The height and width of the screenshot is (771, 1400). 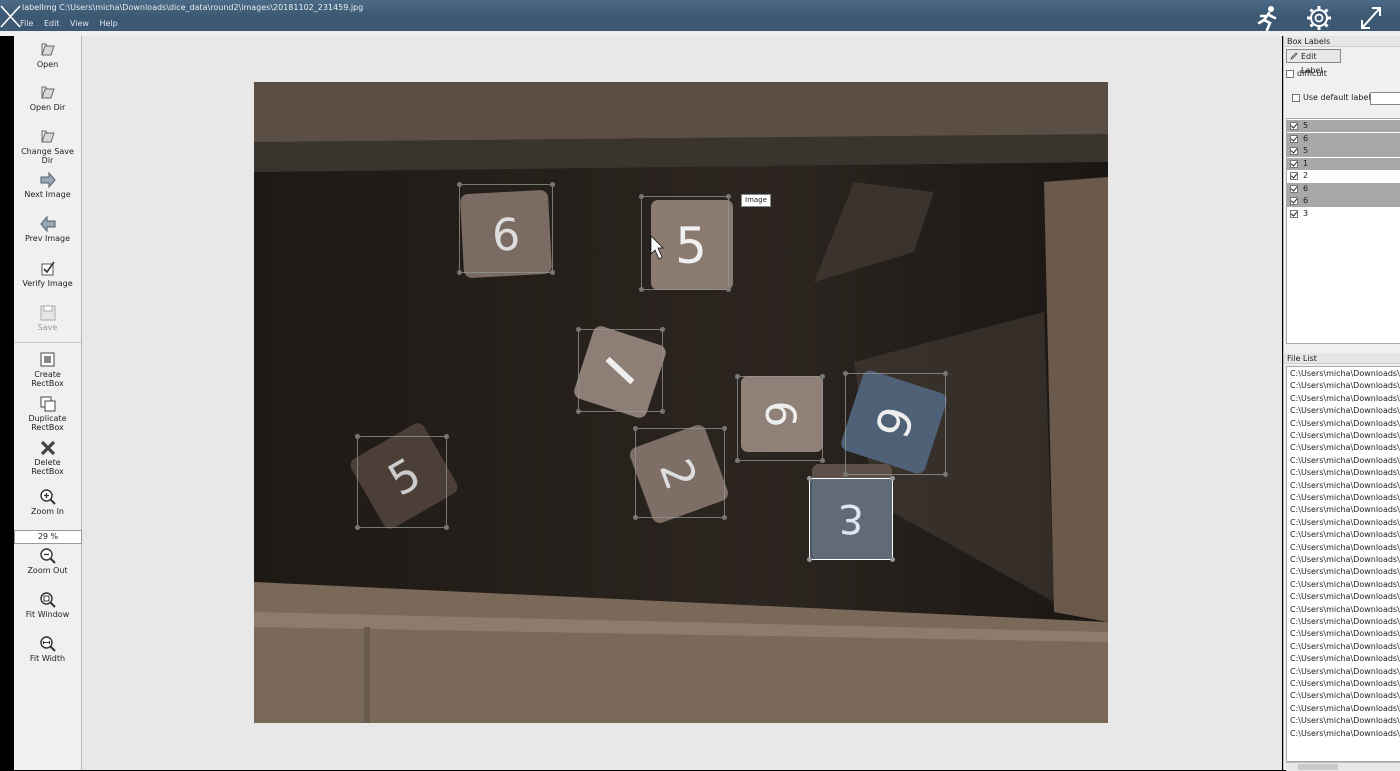 What do you see at coordinates (1343, 231) in the screenshot?
I see `label-list: 5 6 5 1 2 6 6 3` at bounding box center [1343, 231].